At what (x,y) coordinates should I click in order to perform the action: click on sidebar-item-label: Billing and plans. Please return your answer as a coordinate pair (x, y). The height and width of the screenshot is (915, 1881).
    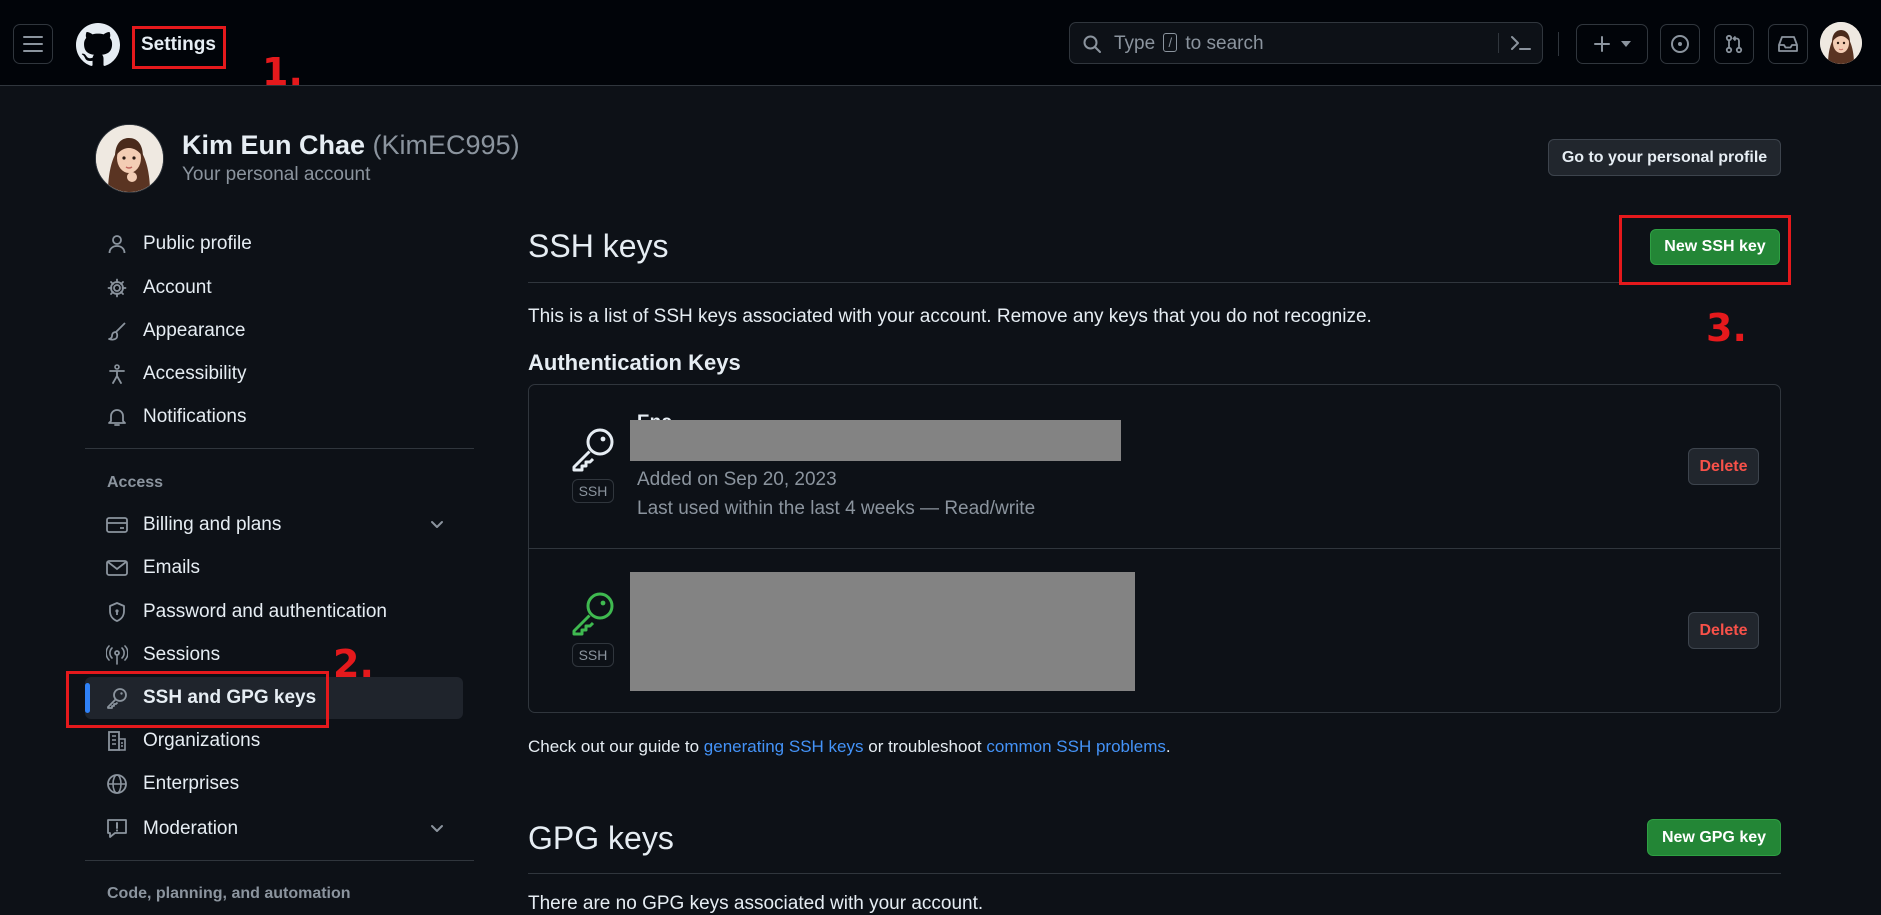
    Looking at the image, I should click on (212, 524).